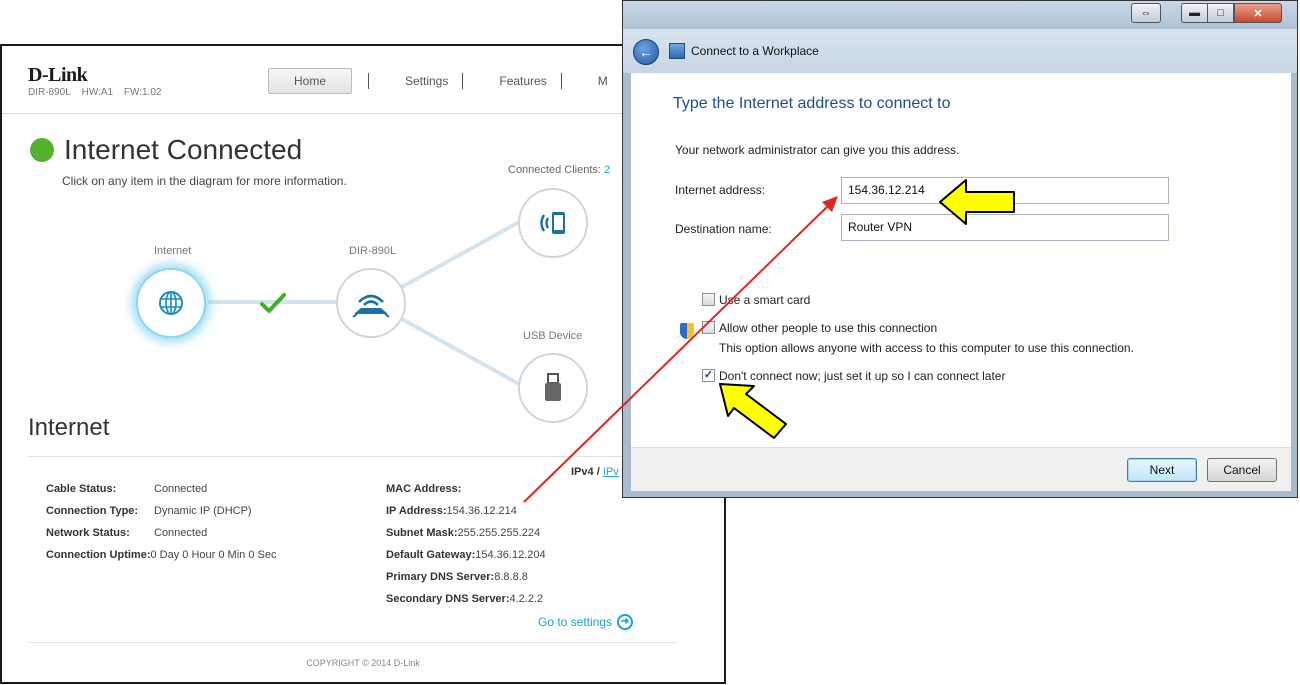 This screenshot has height=685, width=1300. Describe the element at coordinates (69, 427) in the screenshot. I see `internet-section-title: Internet` at that location.